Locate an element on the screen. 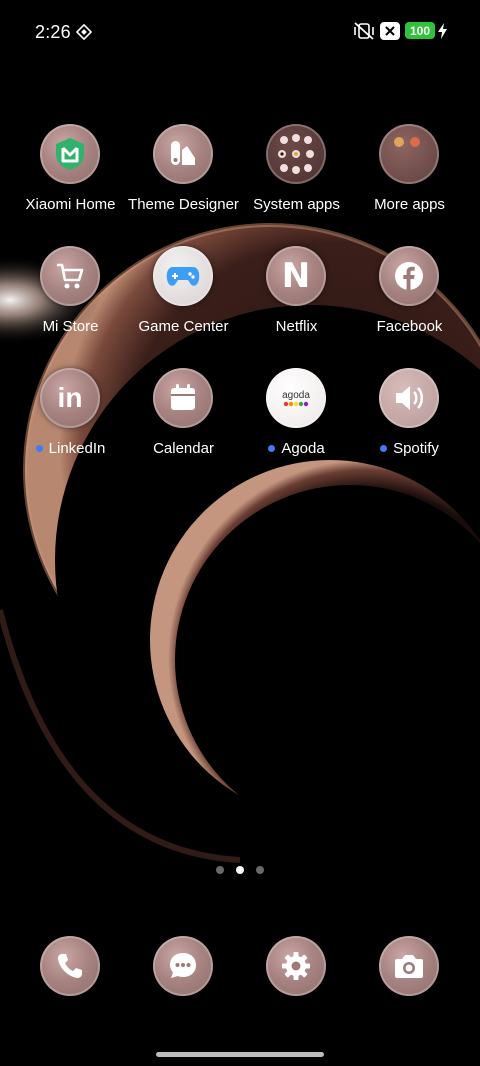 This screenshot has height=1066, width=480. battery-level: 100 is located at coordinates (420, 30).